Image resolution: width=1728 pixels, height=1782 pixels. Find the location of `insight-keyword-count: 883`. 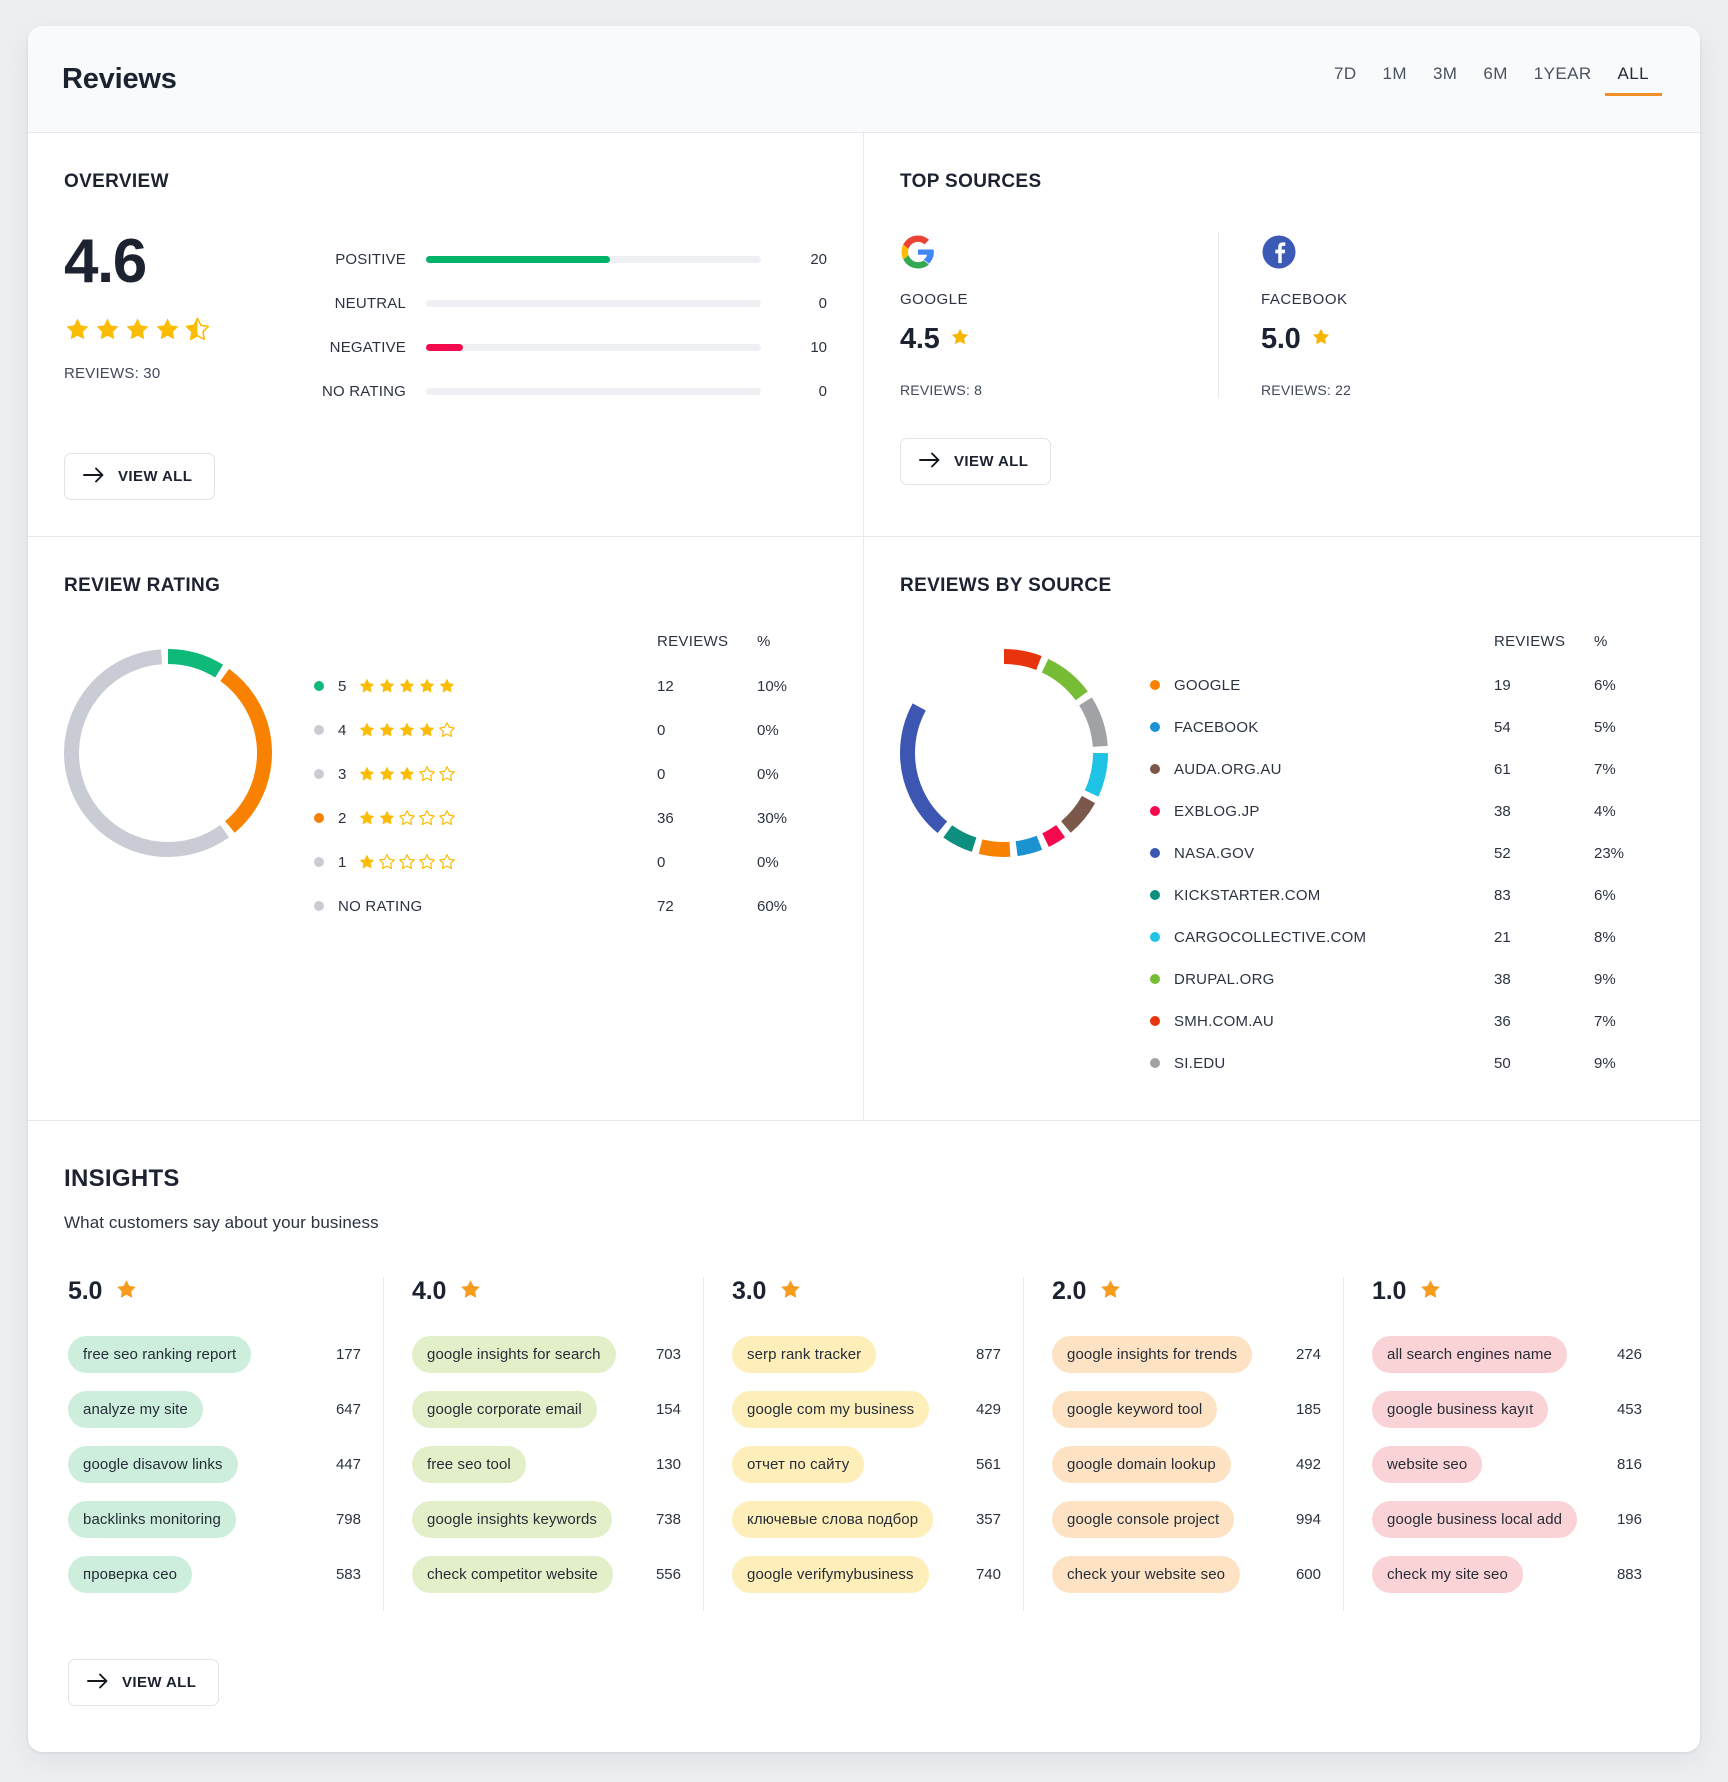

insight-keyword-count: 883 is located at coordinates (1629, 1574).